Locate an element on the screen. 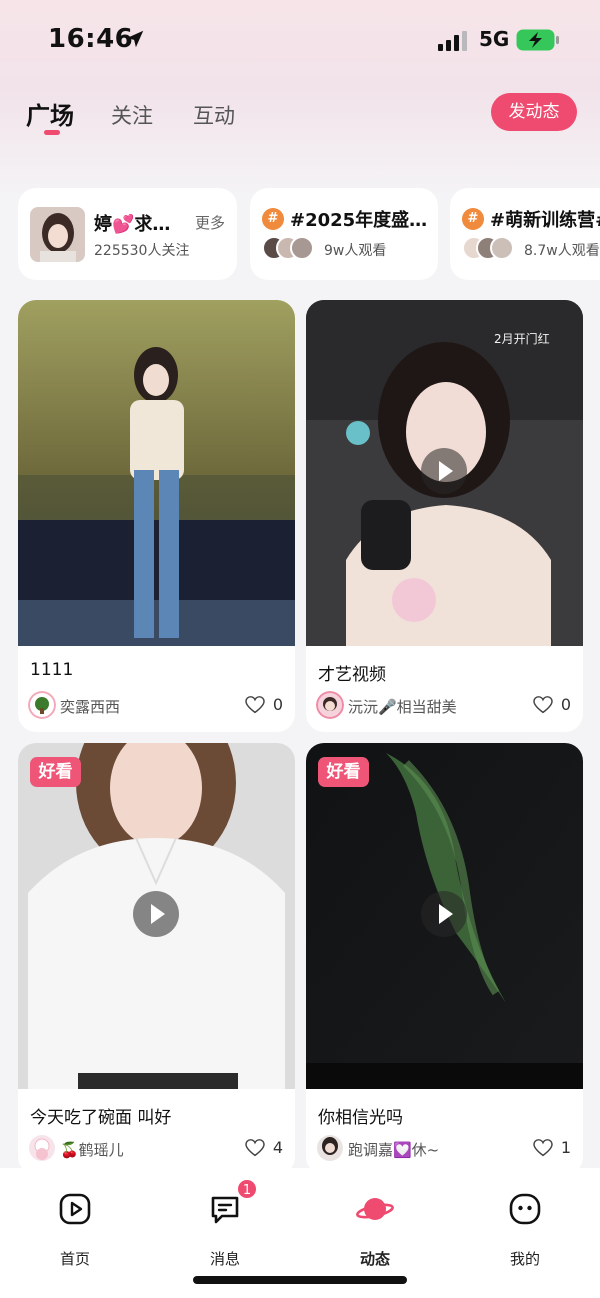 The image size is (600, 1298). post-title: 1111 is located at coordinates (52, 670).